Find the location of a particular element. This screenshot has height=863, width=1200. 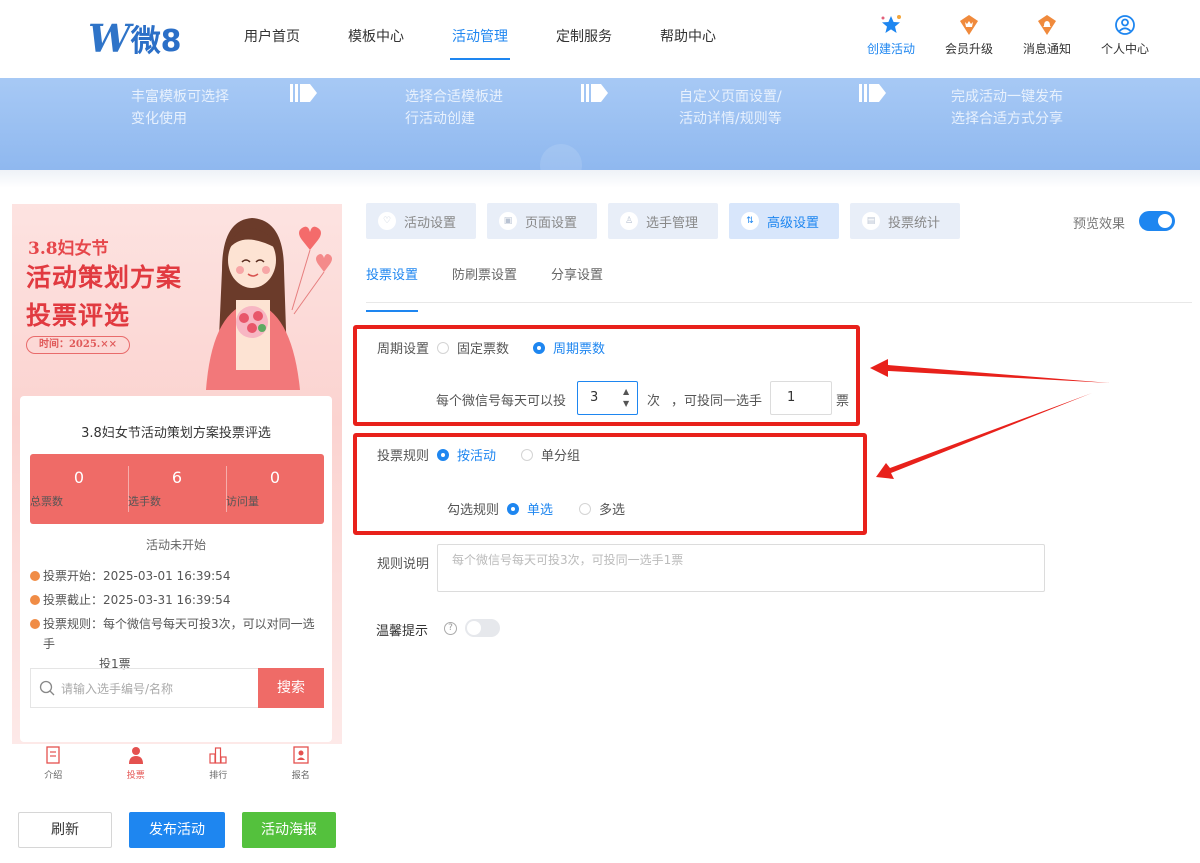

tab-vote-statistics: ▤ 投票统计 is located at coordinates (905, 221).